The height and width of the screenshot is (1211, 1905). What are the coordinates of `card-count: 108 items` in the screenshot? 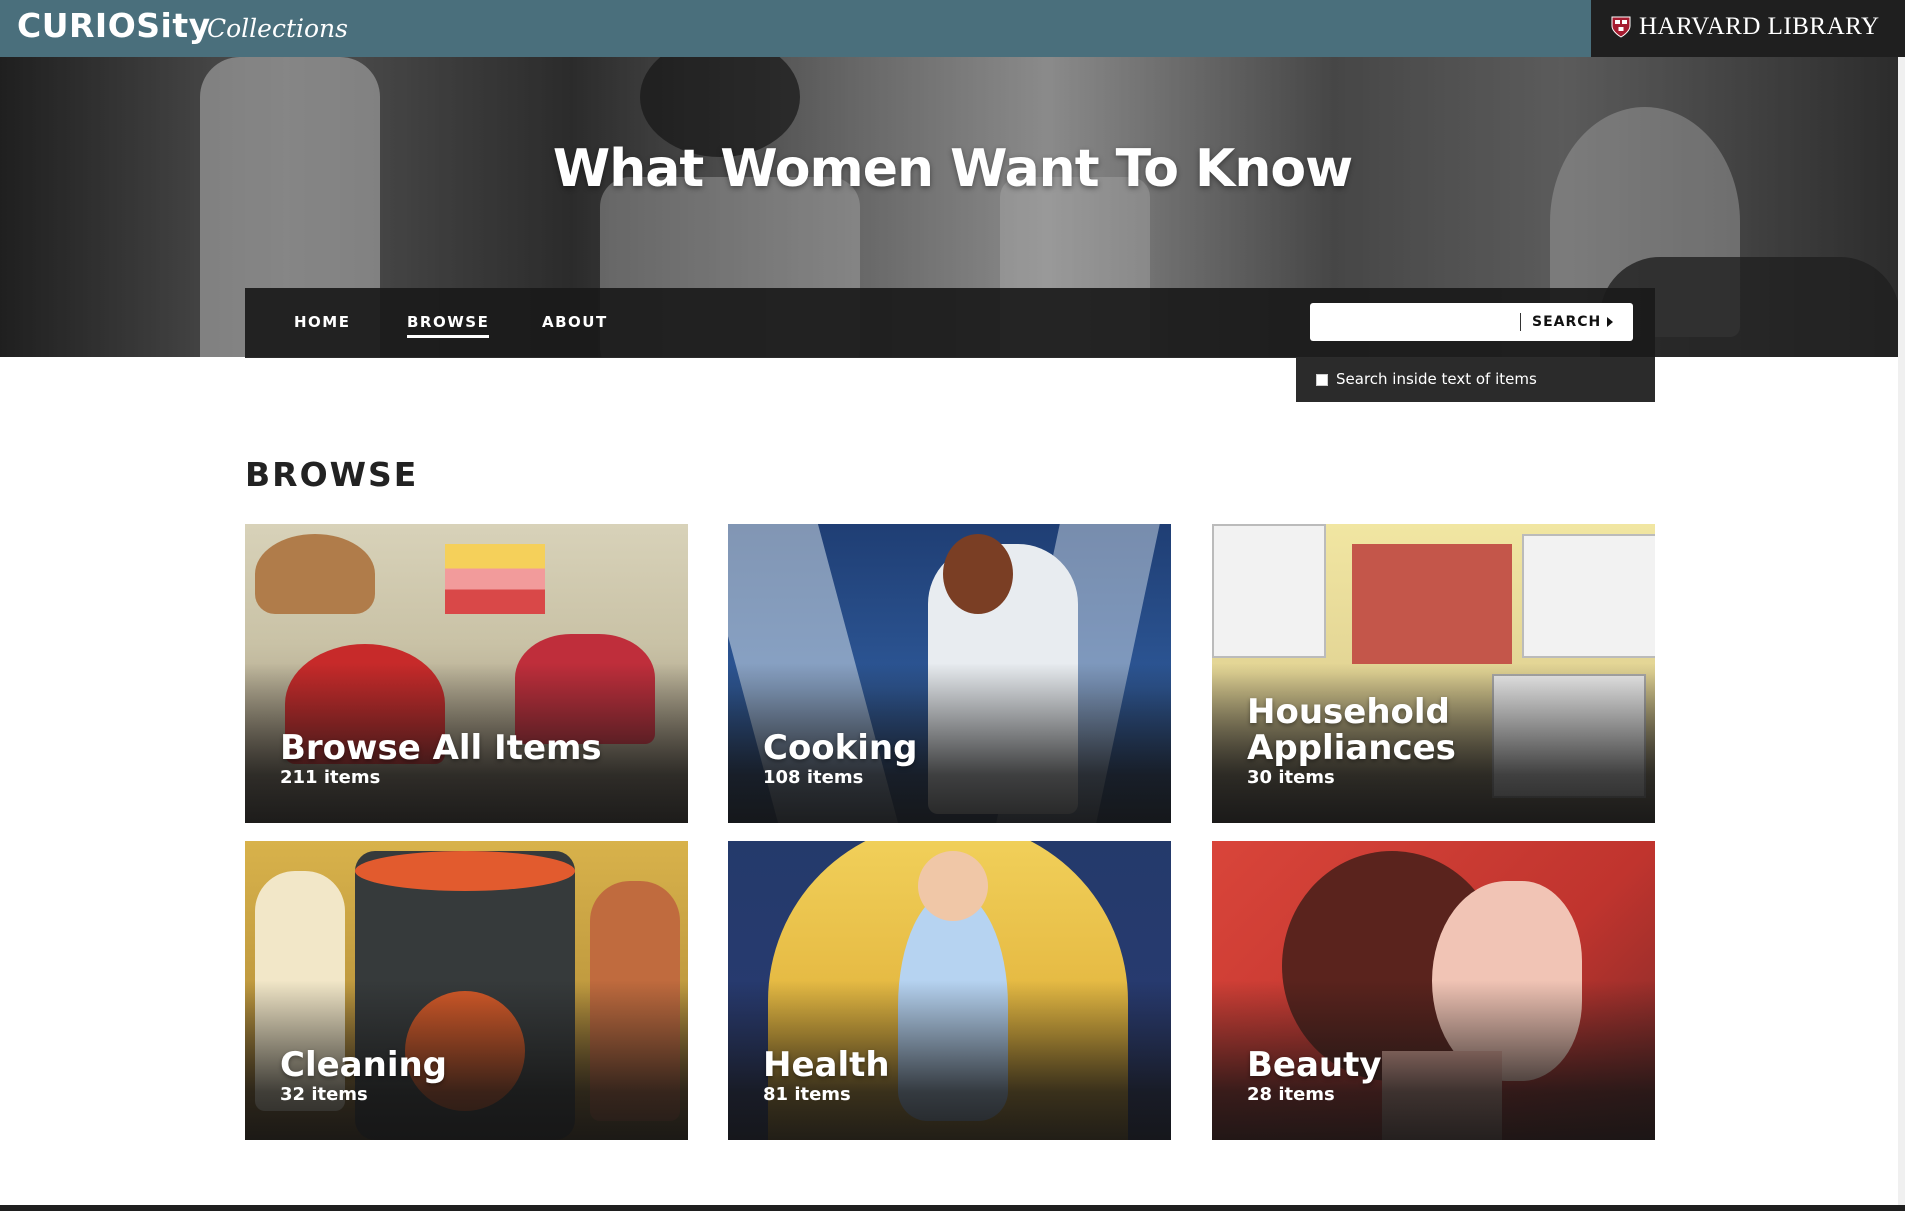 It's located at (813, 777).